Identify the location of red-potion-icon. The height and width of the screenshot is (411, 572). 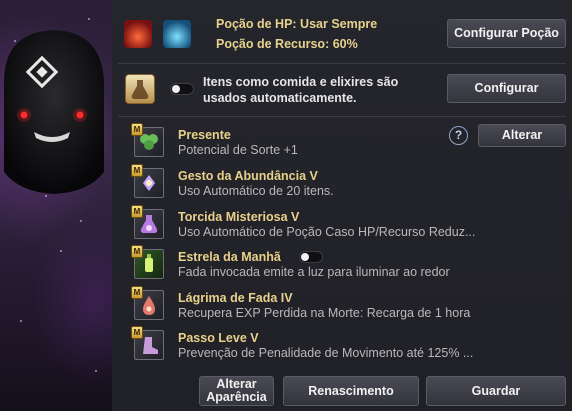
(138, 34).